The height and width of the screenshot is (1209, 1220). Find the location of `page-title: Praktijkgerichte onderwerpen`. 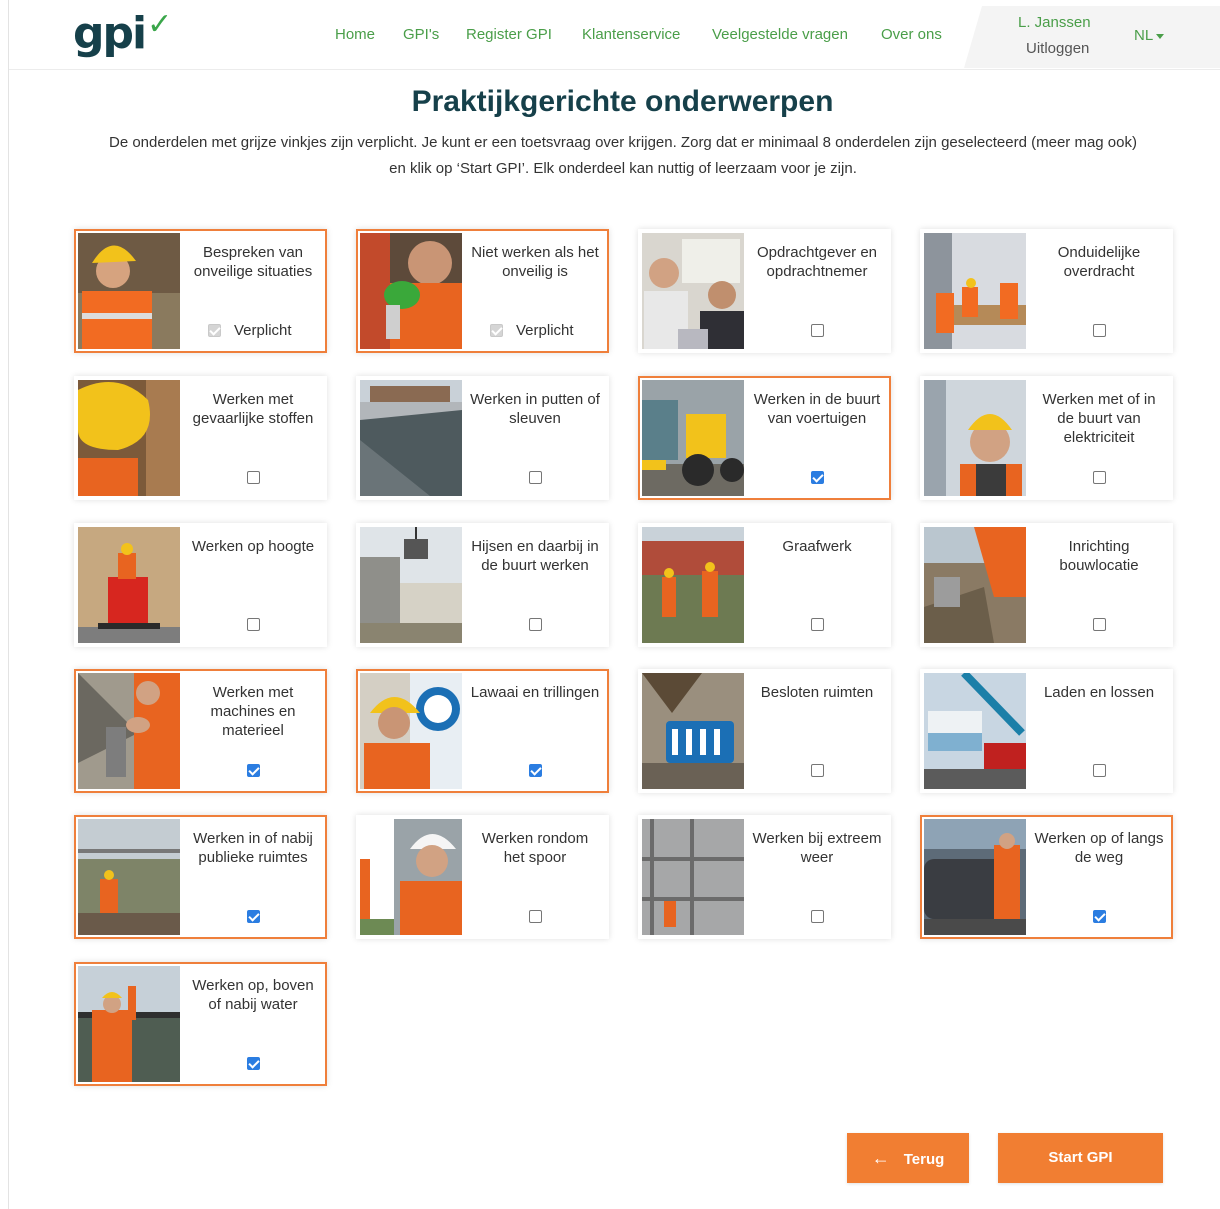

page-title: Praktijkgerichte onderwerpen is located at coordinates (622, 101).